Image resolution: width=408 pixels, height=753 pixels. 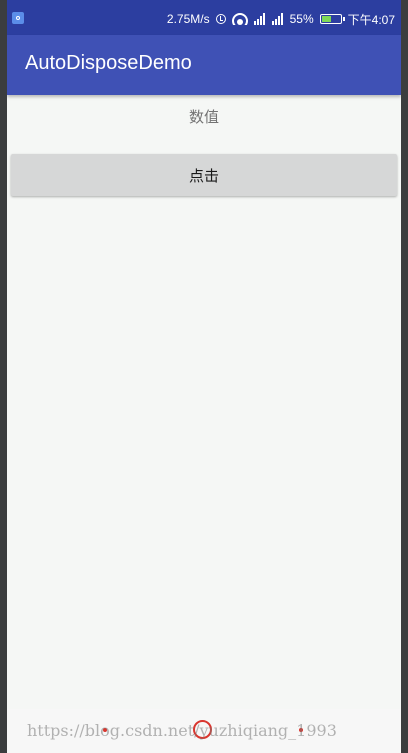 I want to click on clock: 下午4:07, so click(x=371, y=19).